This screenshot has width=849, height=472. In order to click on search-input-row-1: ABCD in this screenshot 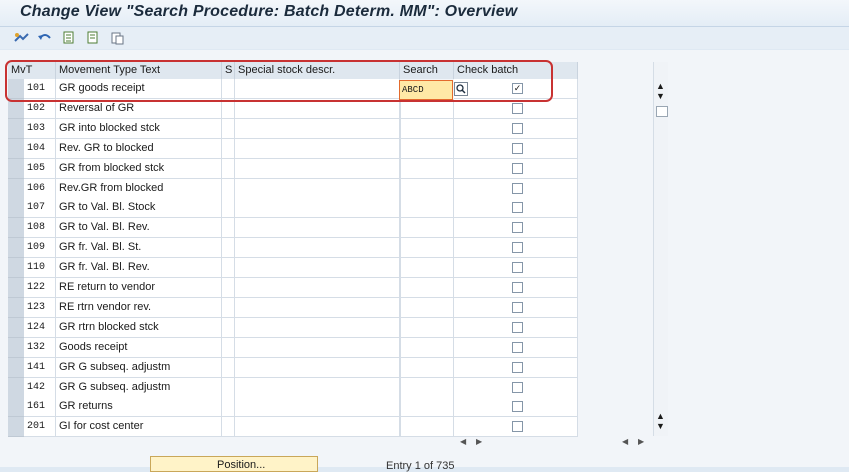, I will do `click(426, 90)`.